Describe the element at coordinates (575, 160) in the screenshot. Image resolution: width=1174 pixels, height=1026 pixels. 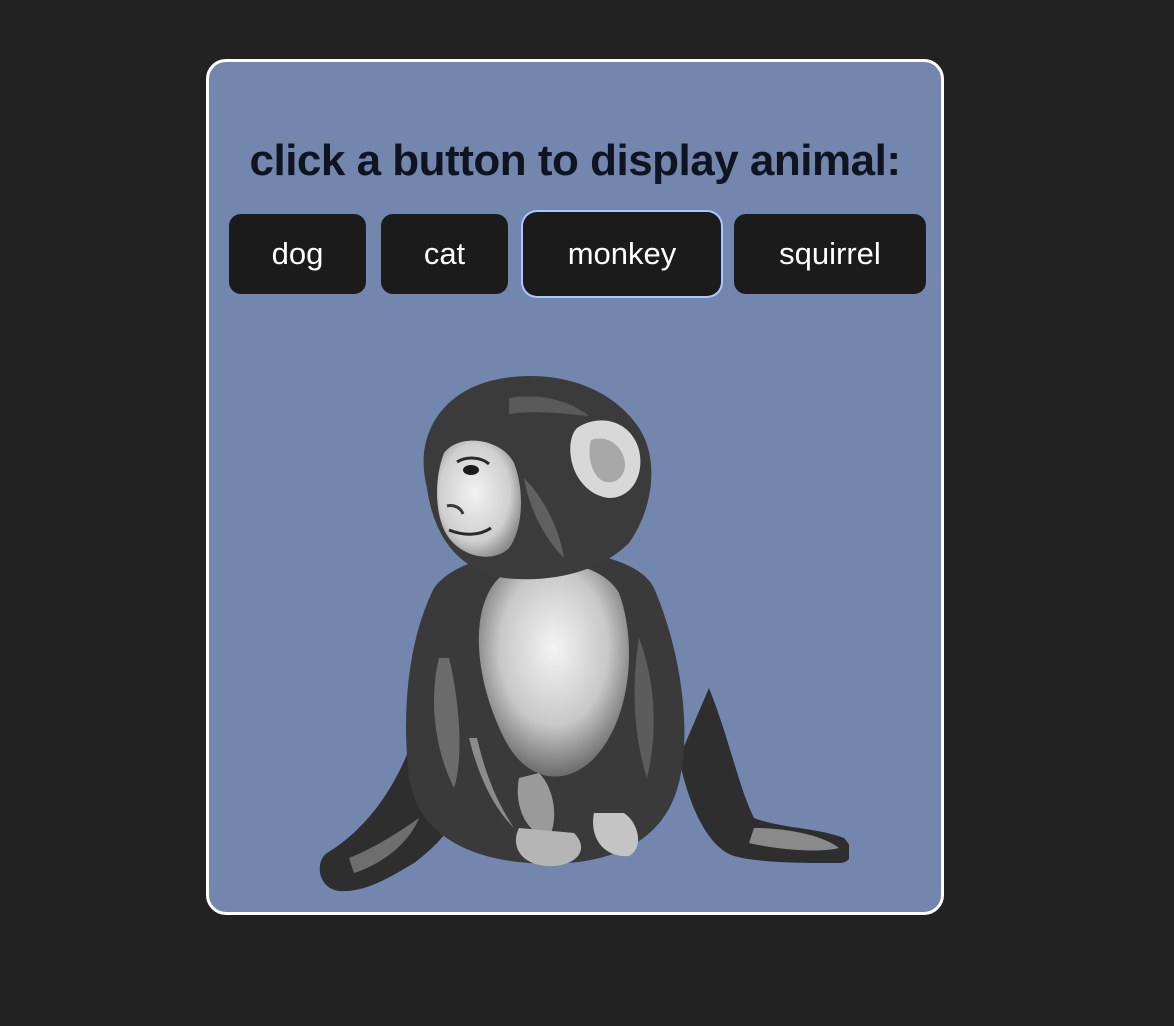
I see `page-title: click a button to display animal:` at that location.